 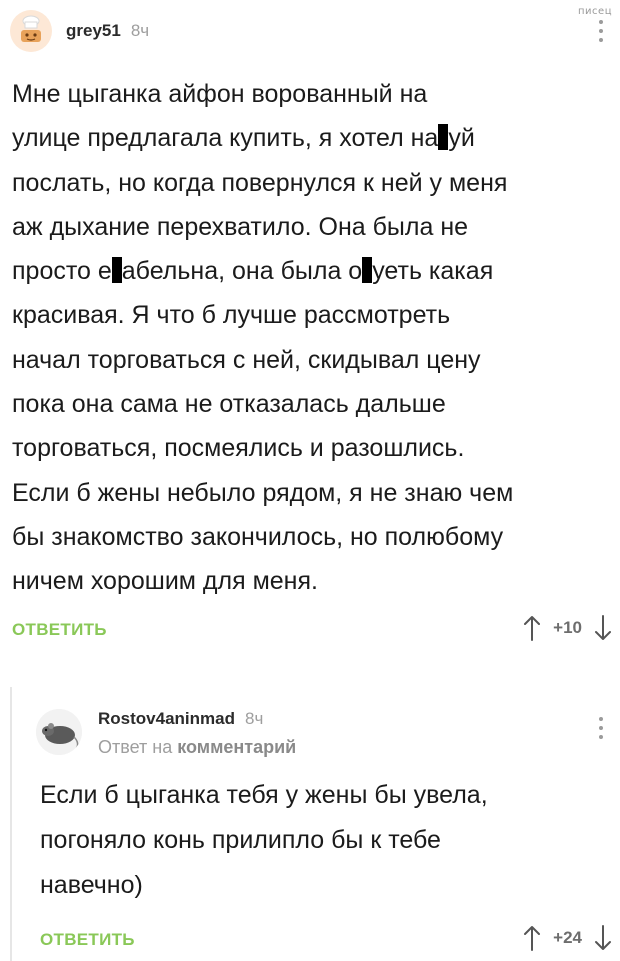 I want to click on chef-avatar-icon, so click(x=31, y=31).